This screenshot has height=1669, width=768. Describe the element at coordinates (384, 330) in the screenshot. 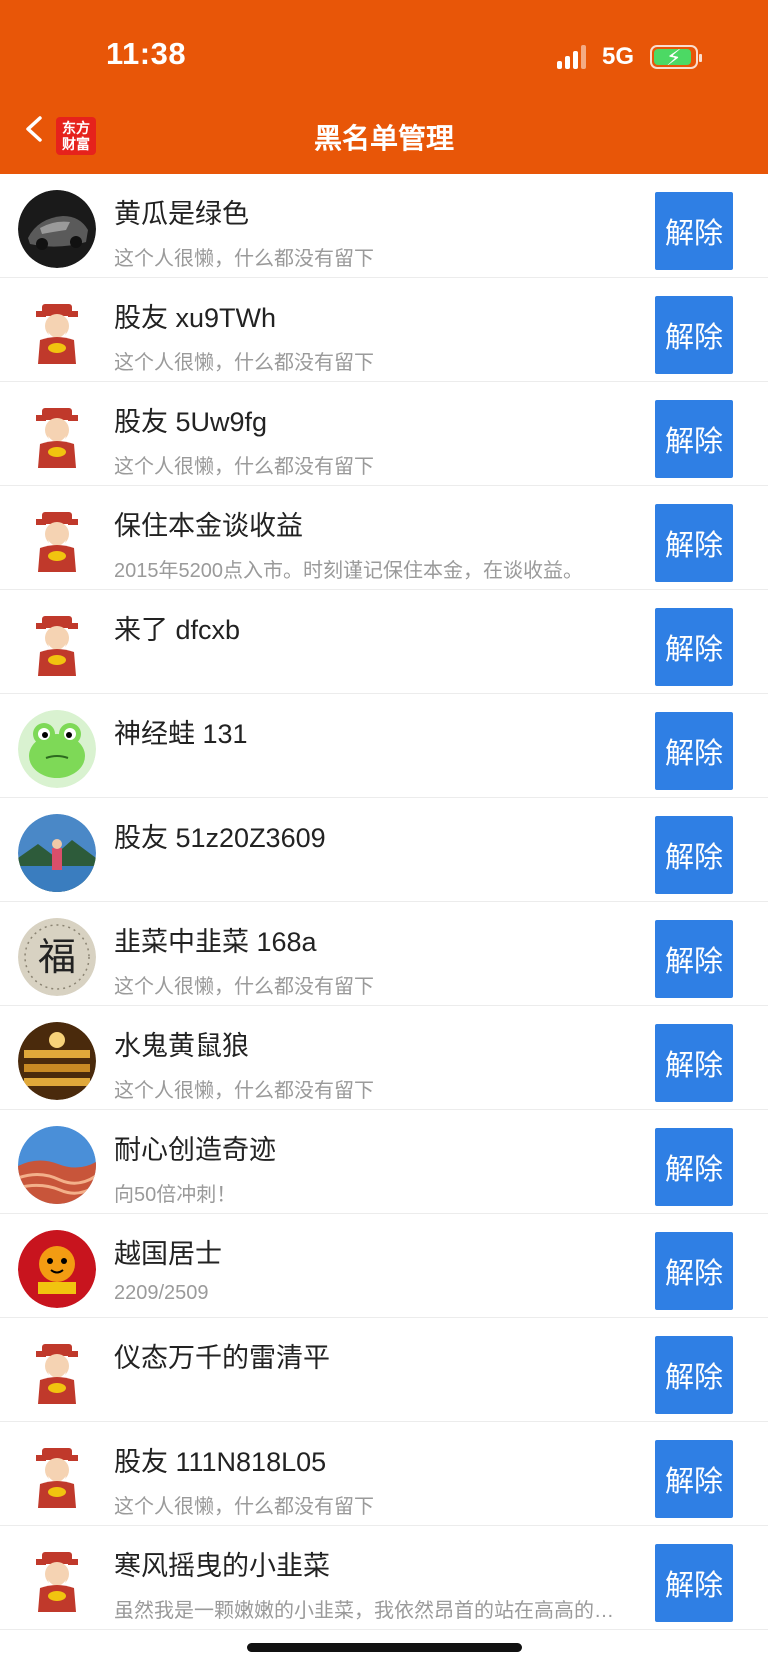

I see `list-item: 股友 xu9TWh 这个人很懒，什么都没有留下 解除` at that location.